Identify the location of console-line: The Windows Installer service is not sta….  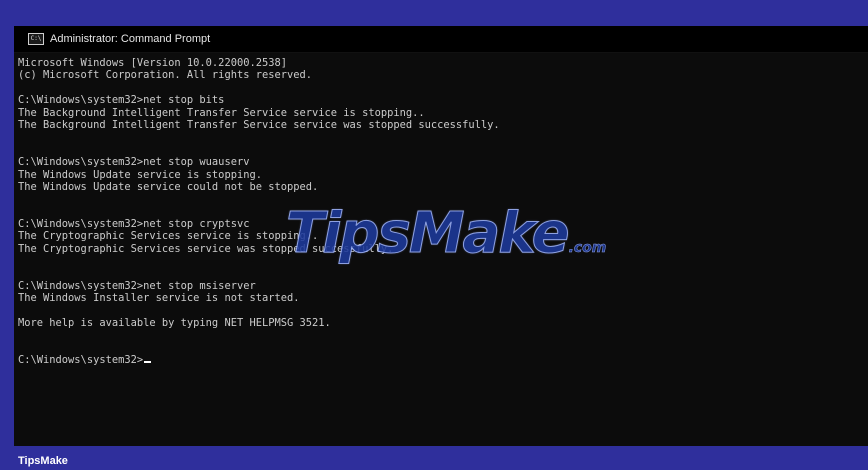
(159, 298).